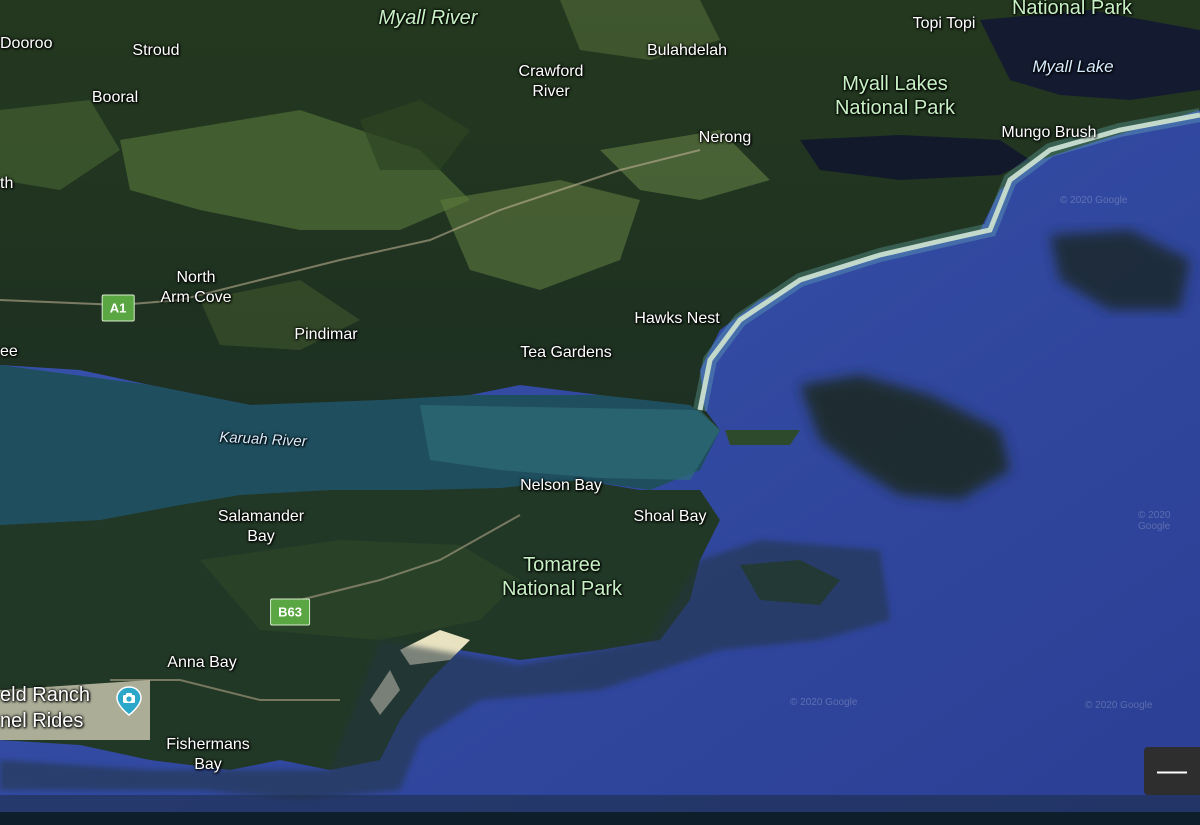 Image resolution: width=1200 pixels, height=825 pixels. I want to click on place-label-nel-rides: nel Rides, so click(42, 721).